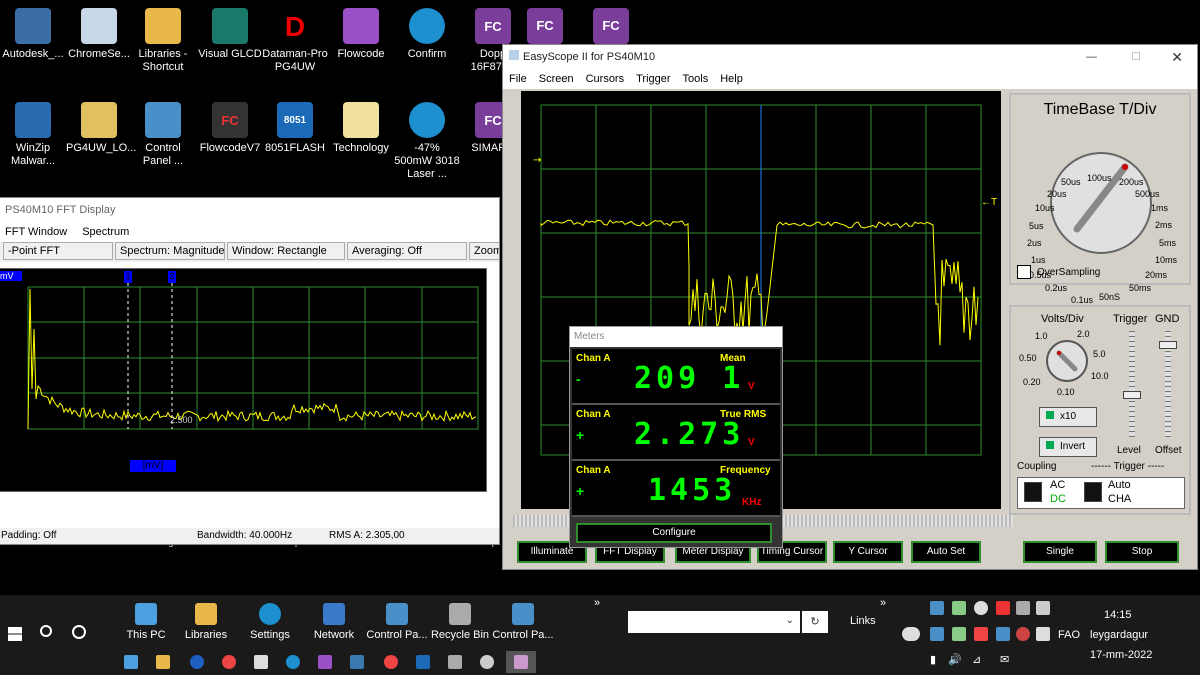 This screenshot has width=1200, height=675. I want to click on pinned-ie-icon, so click(197, 662).